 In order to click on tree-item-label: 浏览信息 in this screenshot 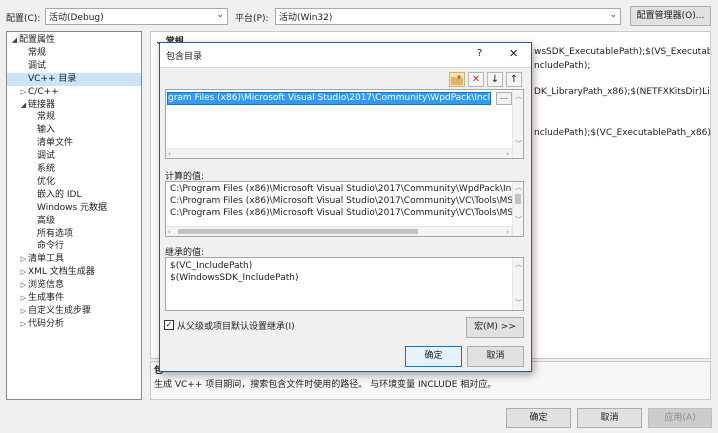, I will do `click(46, 285)`.